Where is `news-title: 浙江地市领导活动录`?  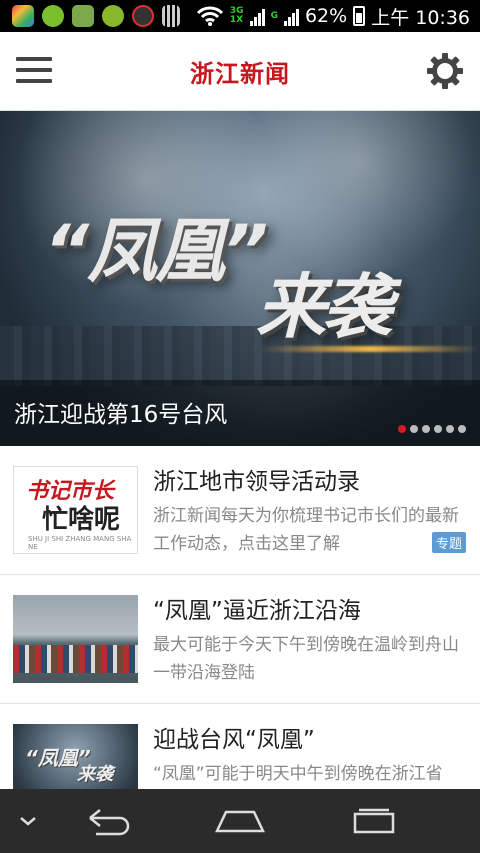 news-title: 浙江地市领导活动录 is located at coordinates (256, 482).